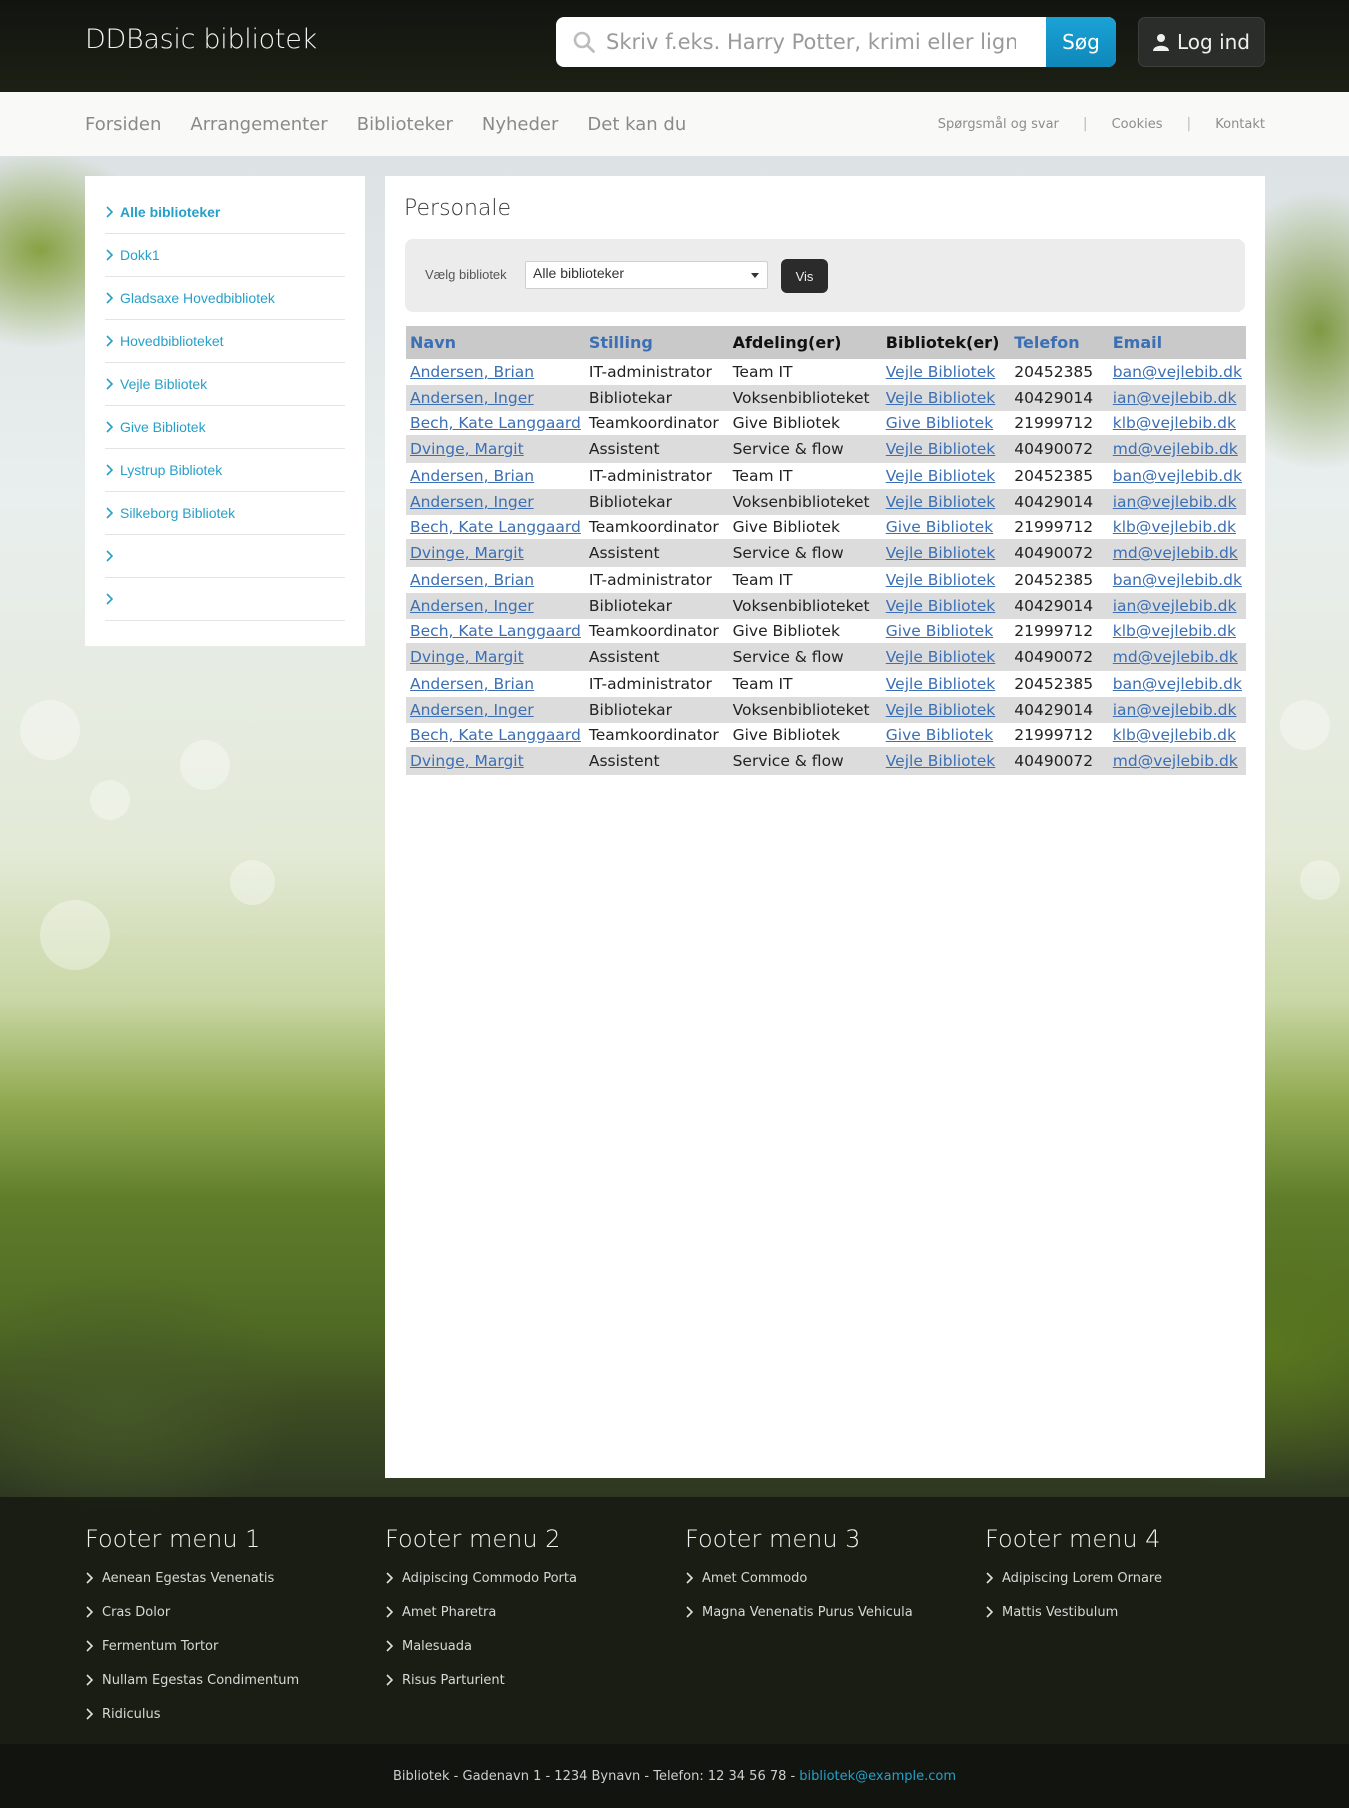 This screenshot has height=1808, width=1349. What do you see at coordinates (1201, 42) in the screenshot?
I see `login-button: Log ind` at bounding box center [1201, 42].